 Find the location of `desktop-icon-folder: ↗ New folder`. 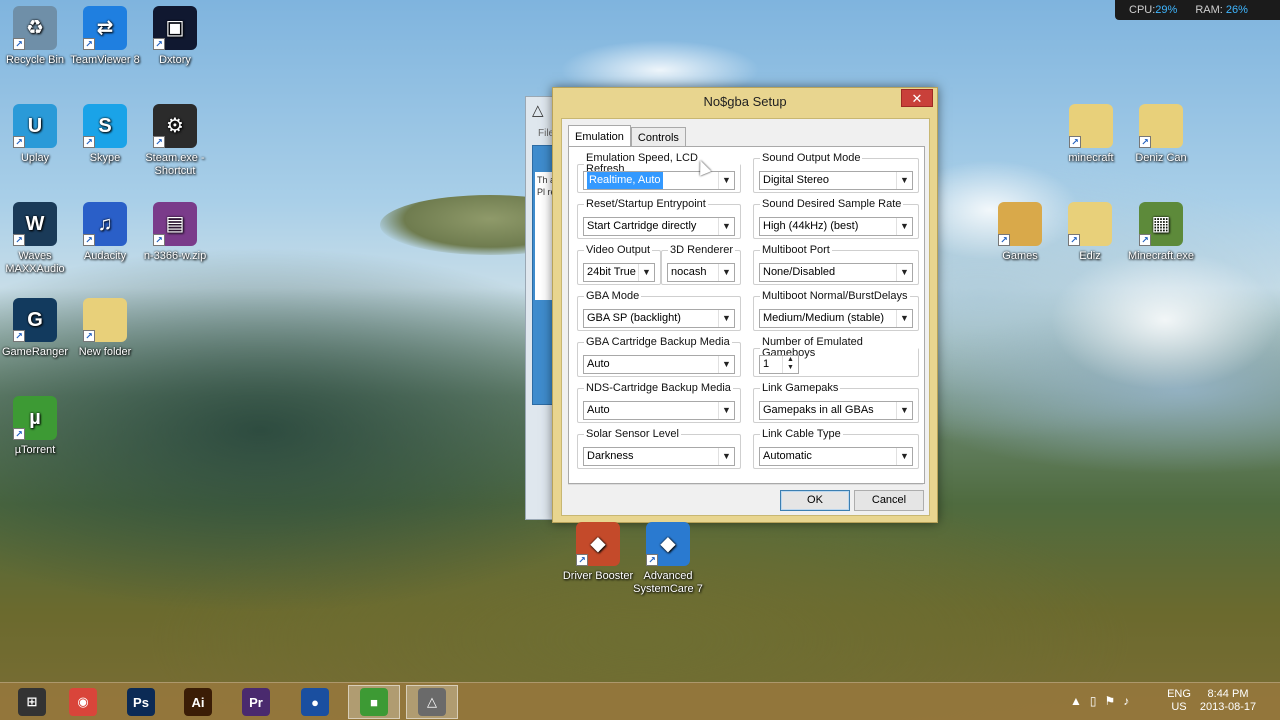

desktop-icon-folder: ↗ New folder is located at coordinates (105, 328).